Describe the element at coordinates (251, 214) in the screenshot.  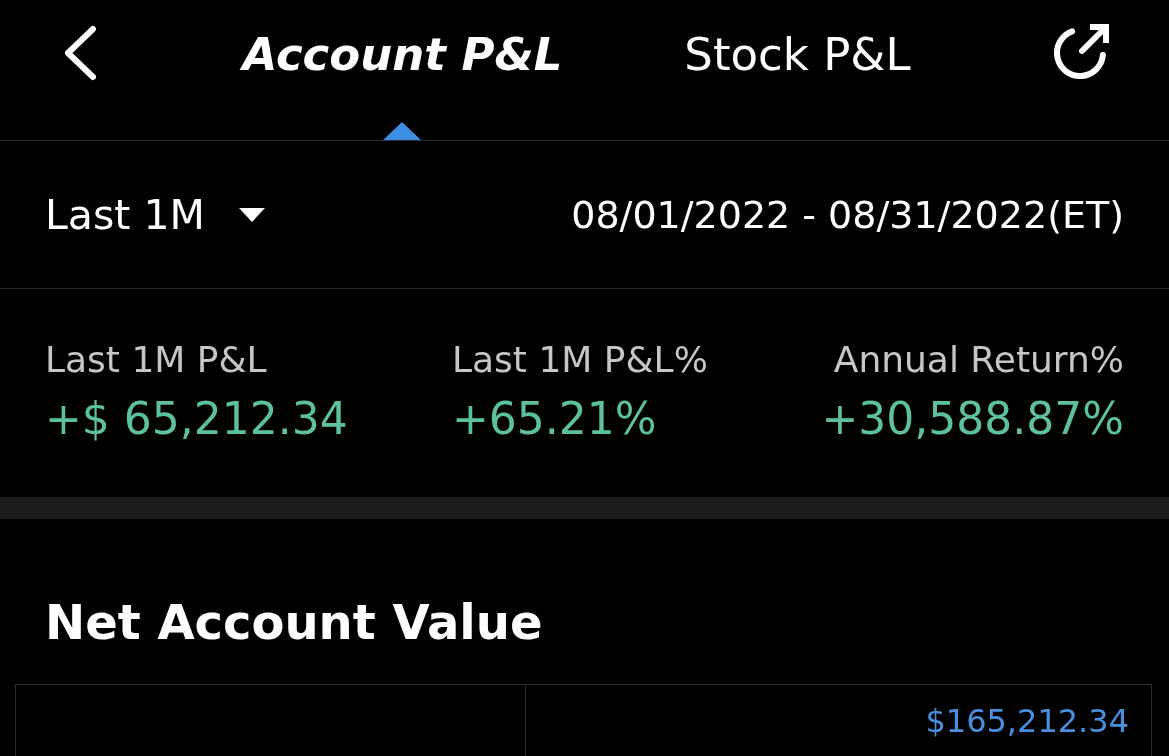
I see `caret-down-icon` at that location.